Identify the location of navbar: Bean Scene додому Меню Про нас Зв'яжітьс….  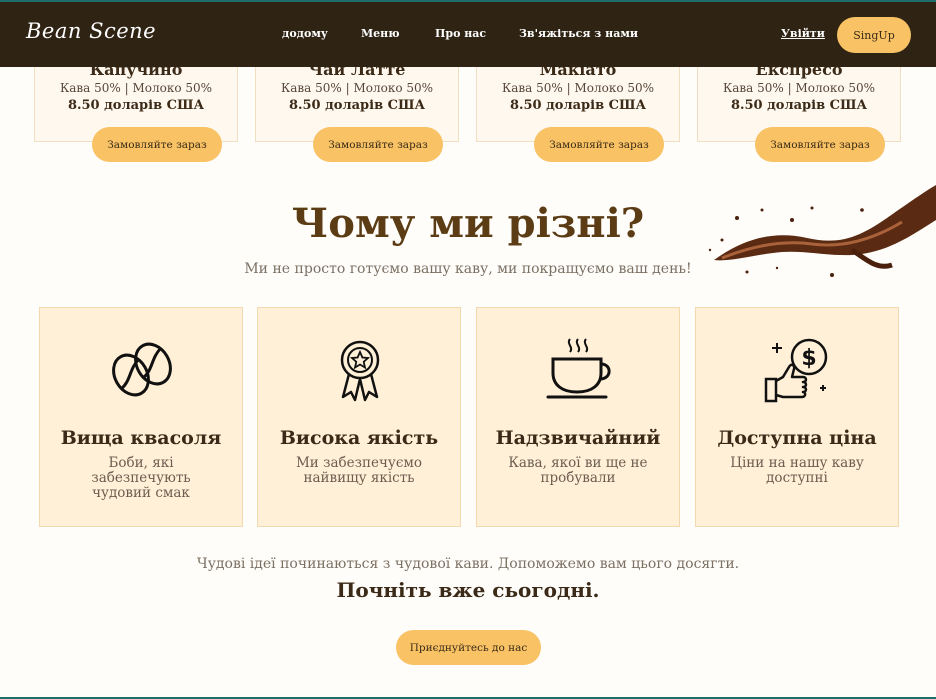
(468, 34).